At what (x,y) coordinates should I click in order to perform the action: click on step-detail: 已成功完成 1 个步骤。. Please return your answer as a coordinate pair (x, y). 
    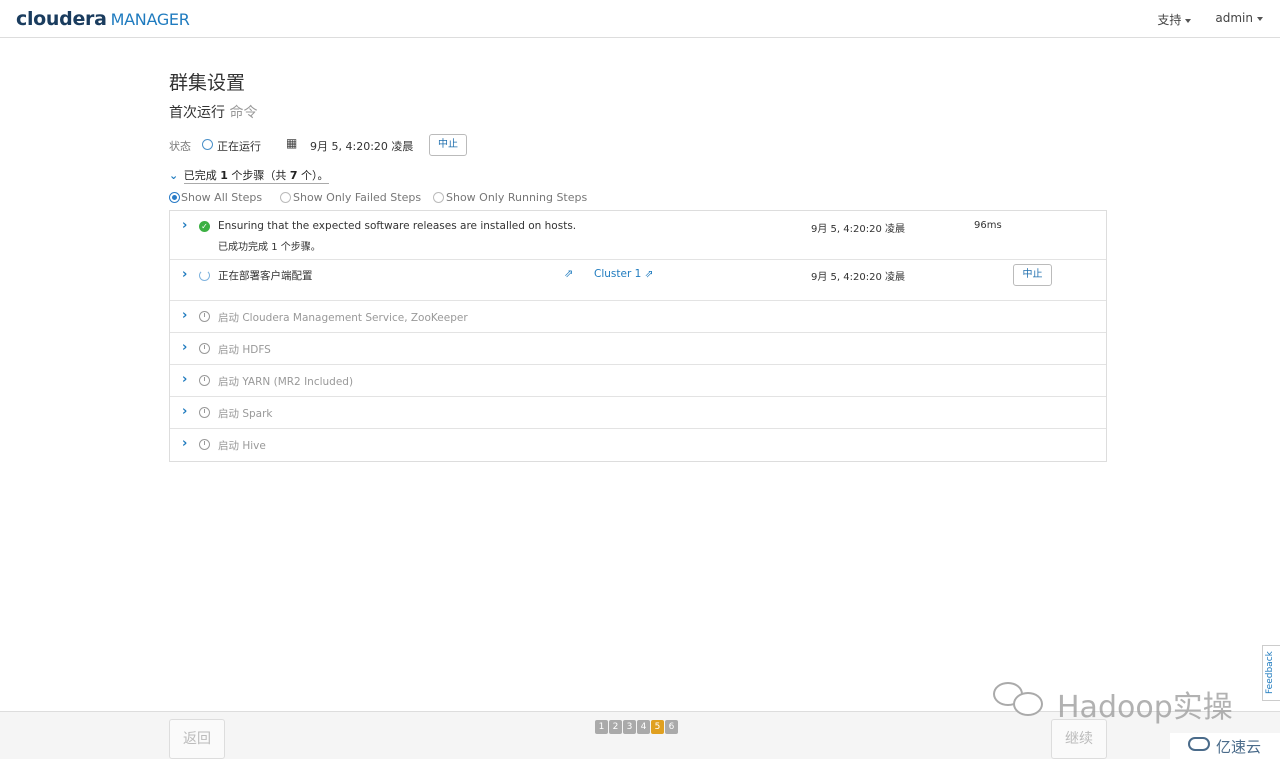
    Looking at the image, I should click on (269, 247).